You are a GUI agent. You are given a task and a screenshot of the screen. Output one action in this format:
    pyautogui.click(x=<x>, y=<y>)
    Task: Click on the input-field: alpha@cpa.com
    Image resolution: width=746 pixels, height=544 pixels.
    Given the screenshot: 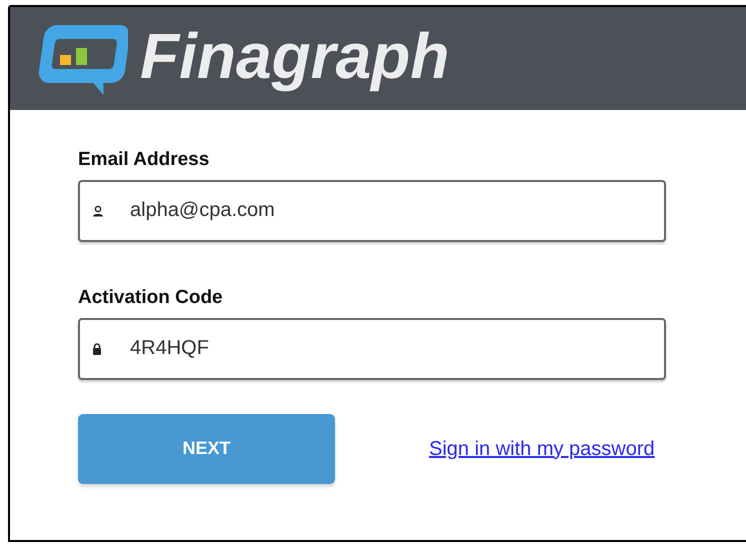 What is the action you would take?
    pyautogui.click(x=372, y=211)
    